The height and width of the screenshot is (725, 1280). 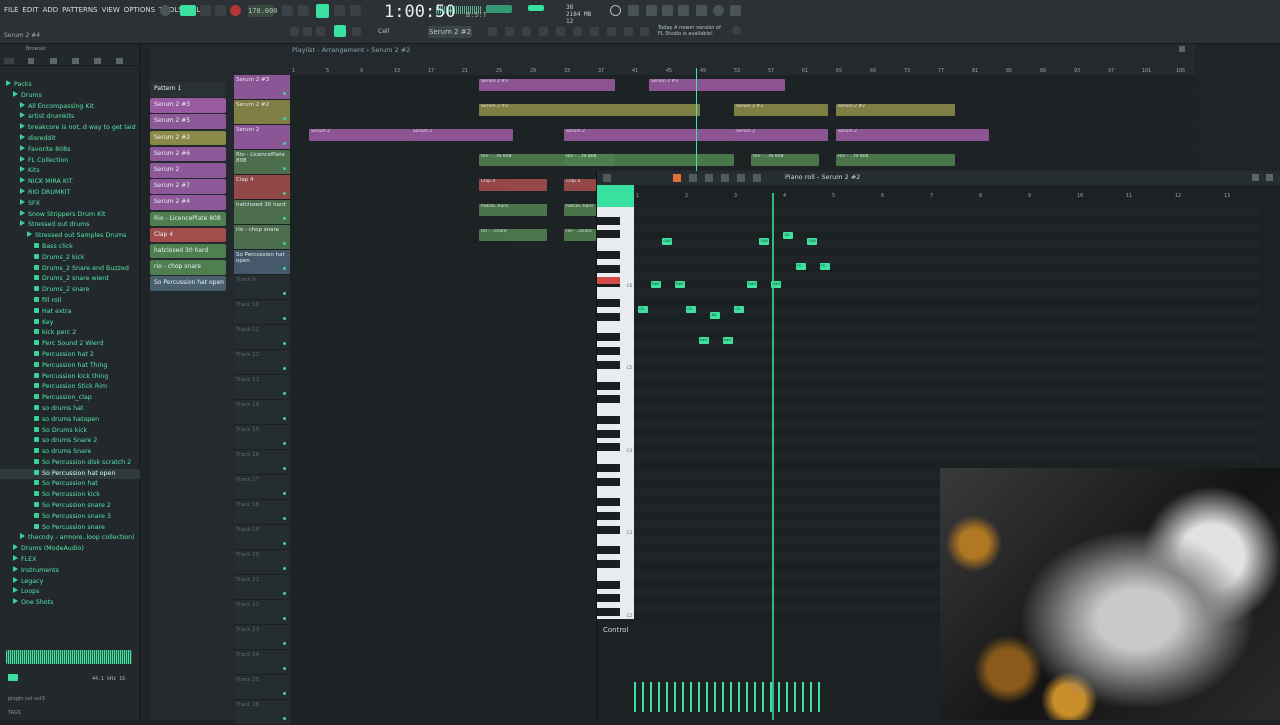 I want to click on browser-file: so drums hatopen, so click(x=70, y=420).